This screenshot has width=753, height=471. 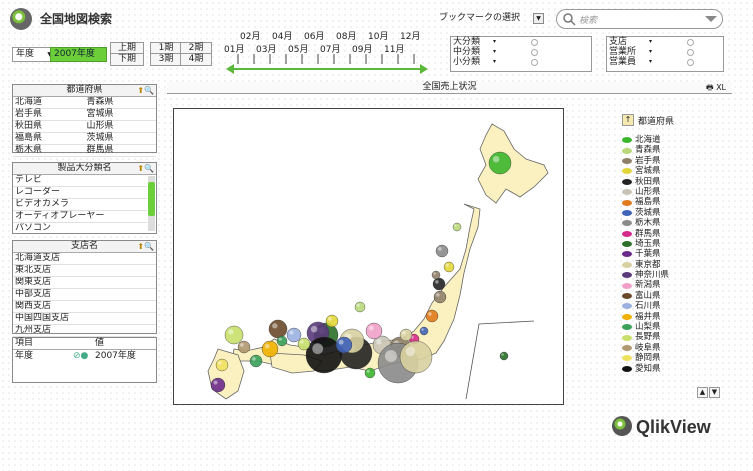 What do you see at coordinates (714, 392) in the screenshot?
I see `legend-scroll-down-button: ▼` at bounding box center [714, 392].